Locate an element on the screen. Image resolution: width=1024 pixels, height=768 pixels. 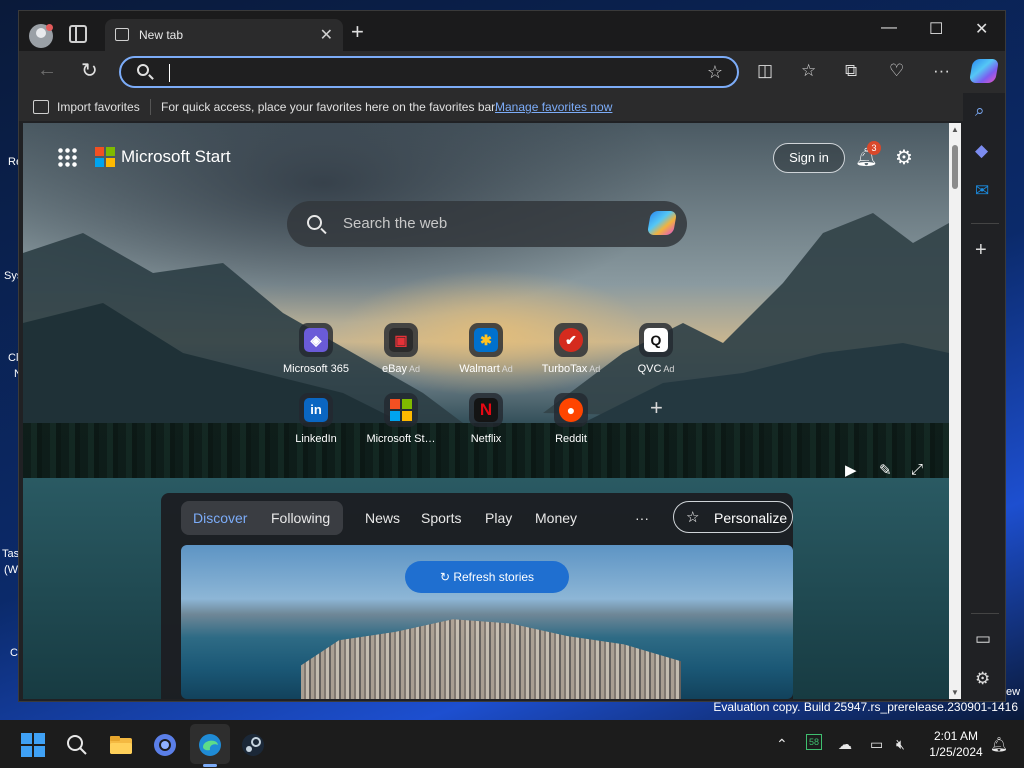
favorites-icon: ☆ is located at coordinates (808, 71).